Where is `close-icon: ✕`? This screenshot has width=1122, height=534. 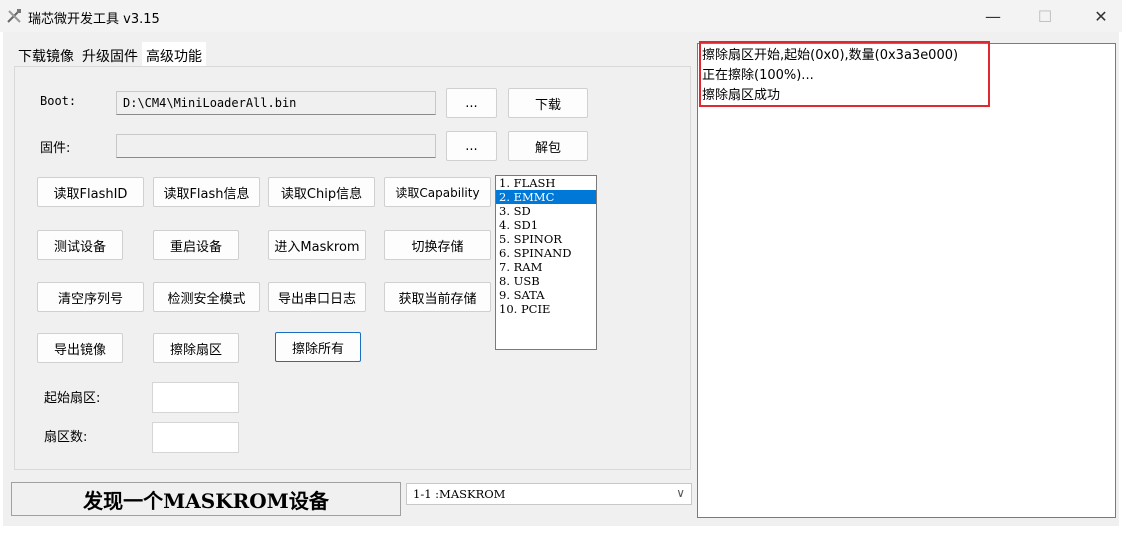 close-icon: ✕ is located at coordinates (1101, 16).